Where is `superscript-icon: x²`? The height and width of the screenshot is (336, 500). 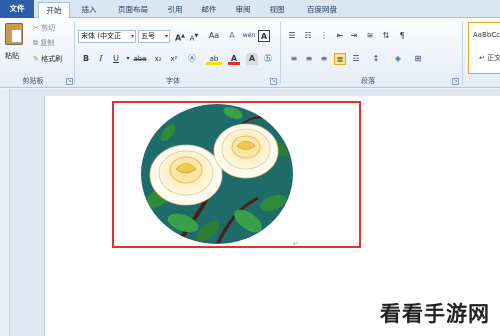 superscript-icon: x² is located at coordinates (174, 59).